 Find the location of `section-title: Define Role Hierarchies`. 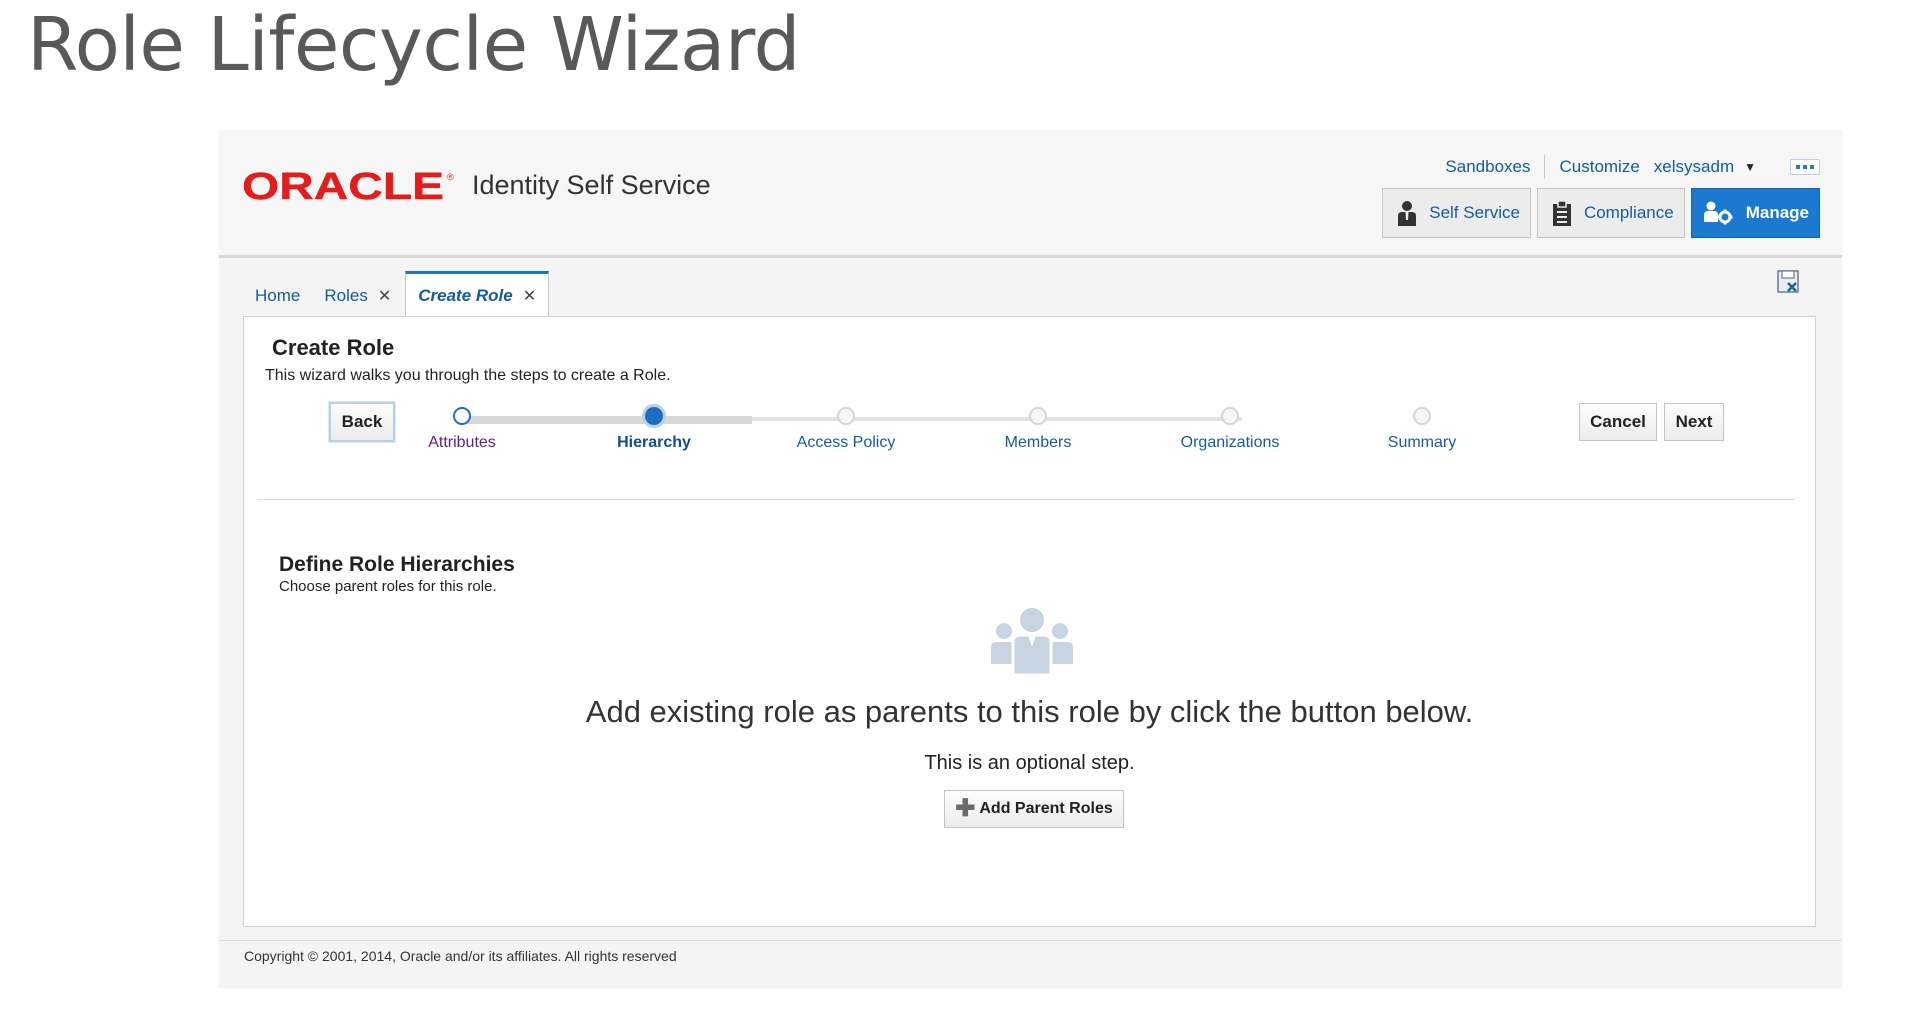

section-title: Define Role Hierarchies is located at coordinates (397, 564).